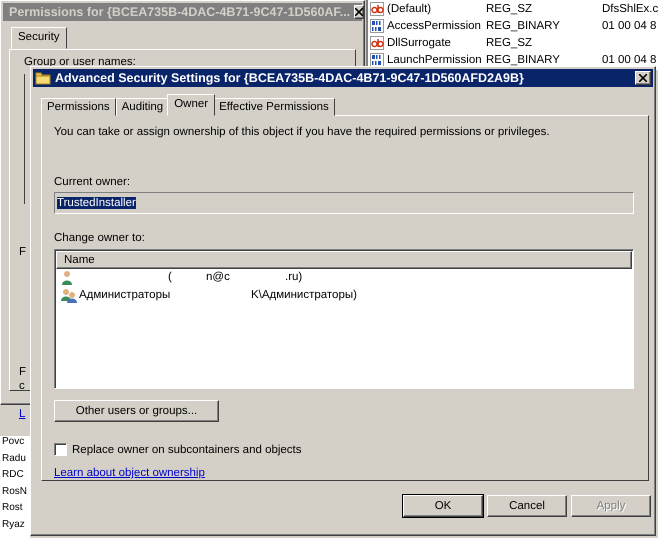 This screenshot has width=658, height=538. Describe the element at coordinates (22, 414) in the screenshot. I see `link: L` at that location.